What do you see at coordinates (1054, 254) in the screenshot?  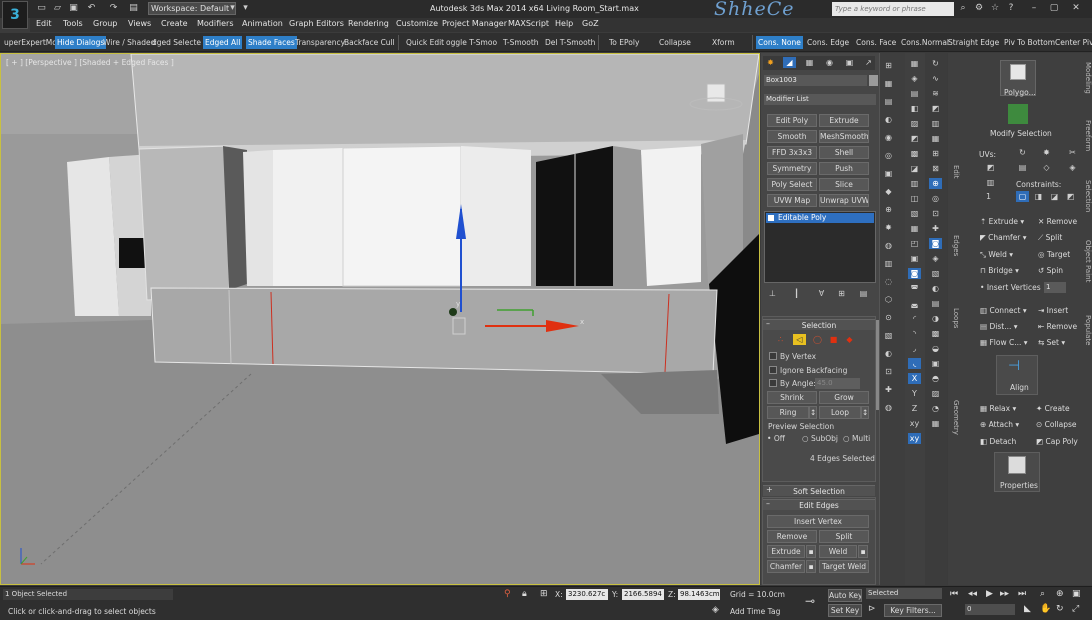 I see `target-tool: ◎ Target` at bounding box center [1054, 254].